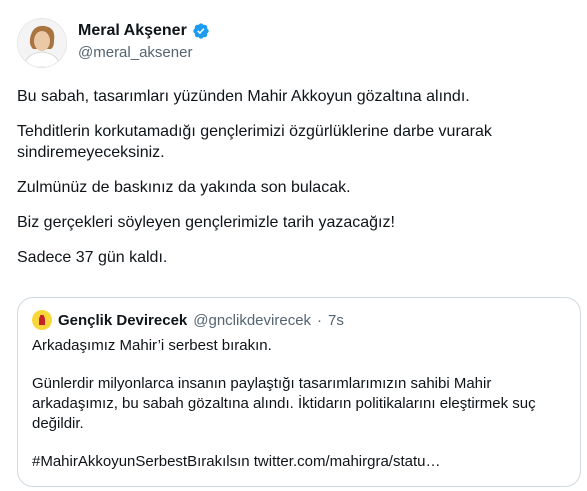 This screenshot has width=587, height=491. I want to click on verified-badge-icon, so click(201, 31).